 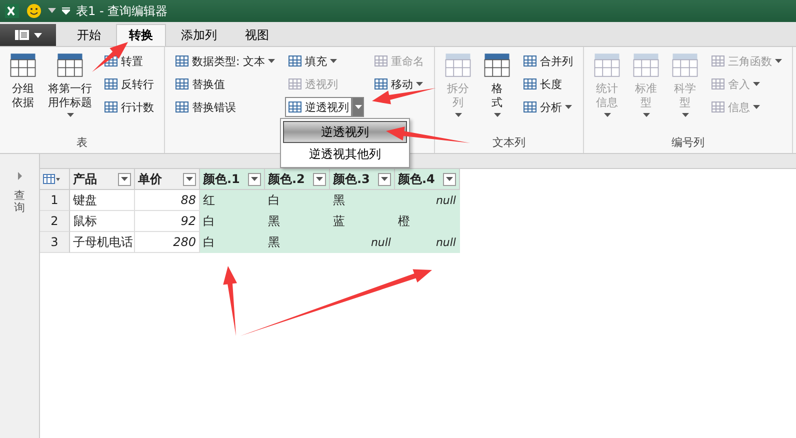 I want to click on ribbon-button: 合并列, so click(x=548, y=61).